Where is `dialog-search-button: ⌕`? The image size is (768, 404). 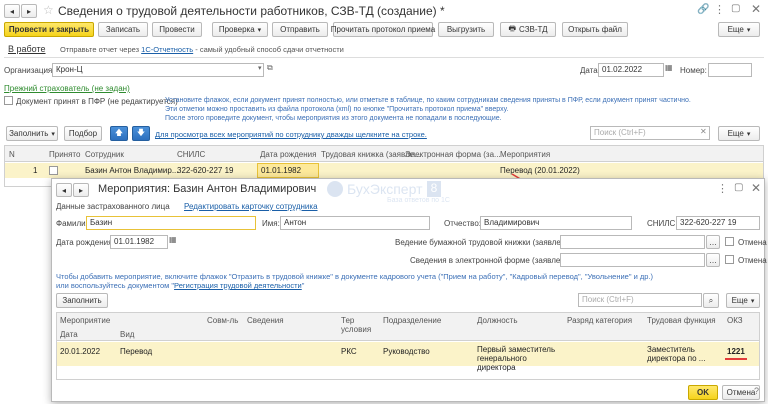
dialog-search-button: ⌕ is located at coordinates (711, 300).